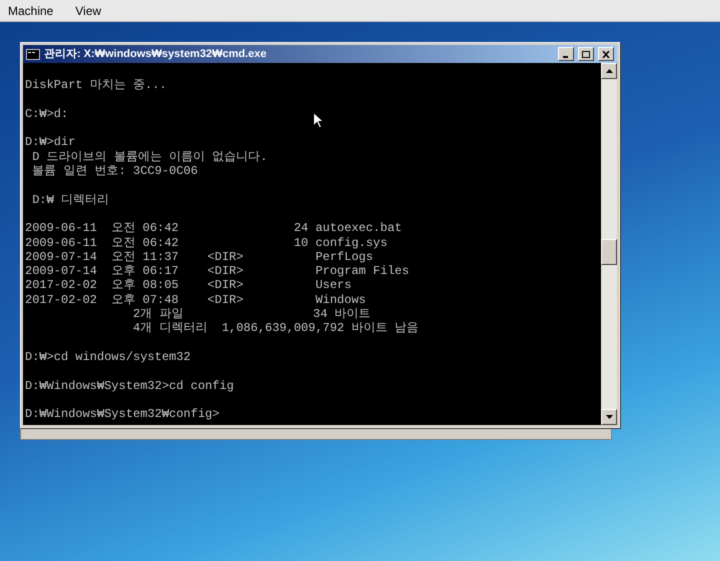 Image resolution: width=720 pixels, height=561 pixels. I want to click on console-line: 볼륨 일련 번호: 3CC9-0C06, so click(114, 171).